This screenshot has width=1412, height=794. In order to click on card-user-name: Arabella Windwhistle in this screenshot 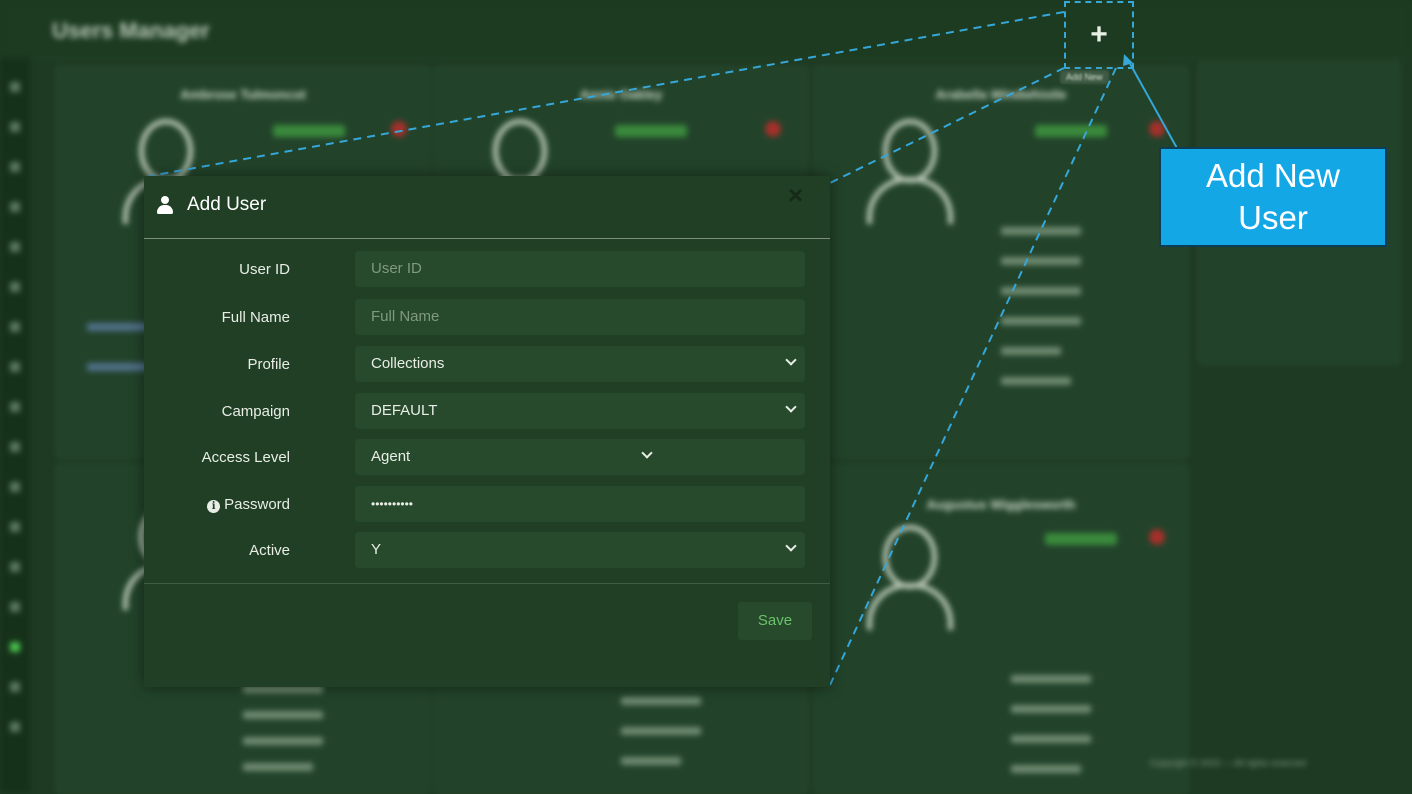, I will do `click(1001, 94)`.